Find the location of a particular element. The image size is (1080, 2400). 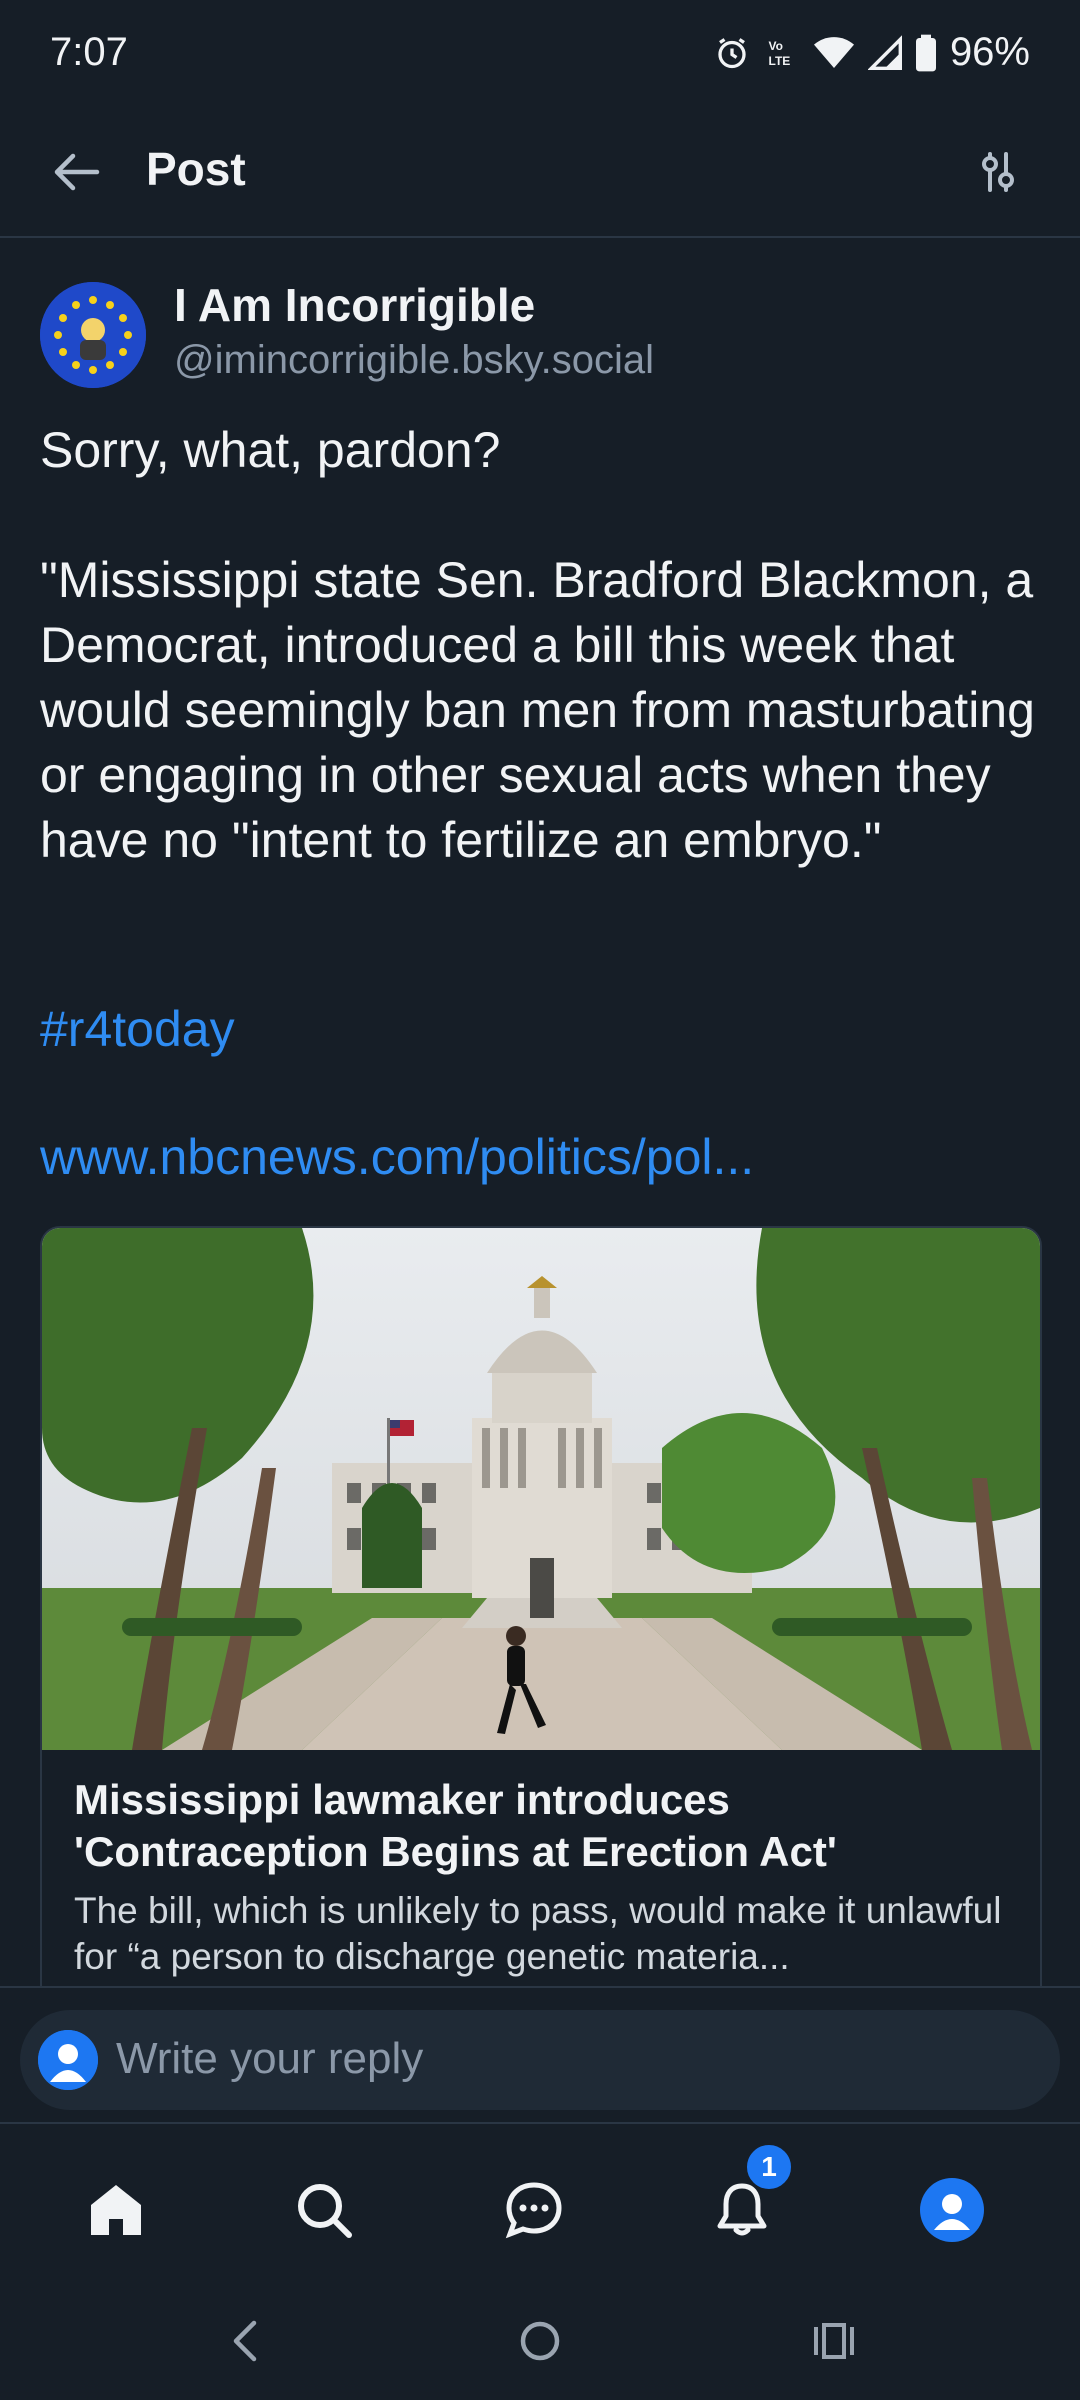

nav-search is located at coordinates (324, 2210).